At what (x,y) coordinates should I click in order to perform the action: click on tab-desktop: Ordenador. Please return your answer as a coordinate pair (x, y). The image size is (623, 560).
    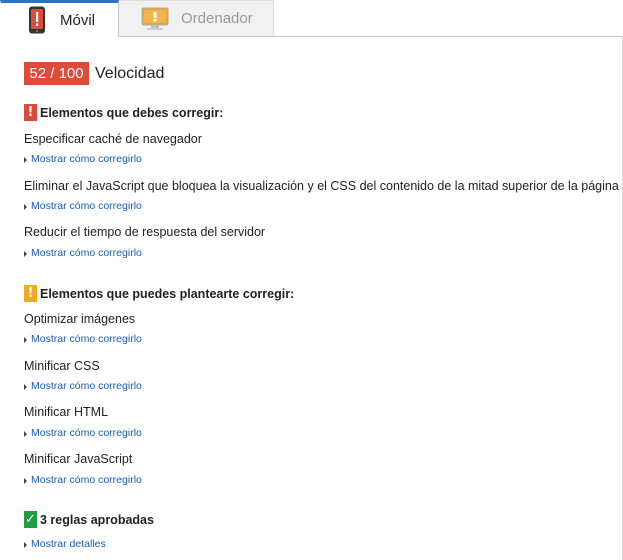
    Looking at the image, I should click on (196, 18).